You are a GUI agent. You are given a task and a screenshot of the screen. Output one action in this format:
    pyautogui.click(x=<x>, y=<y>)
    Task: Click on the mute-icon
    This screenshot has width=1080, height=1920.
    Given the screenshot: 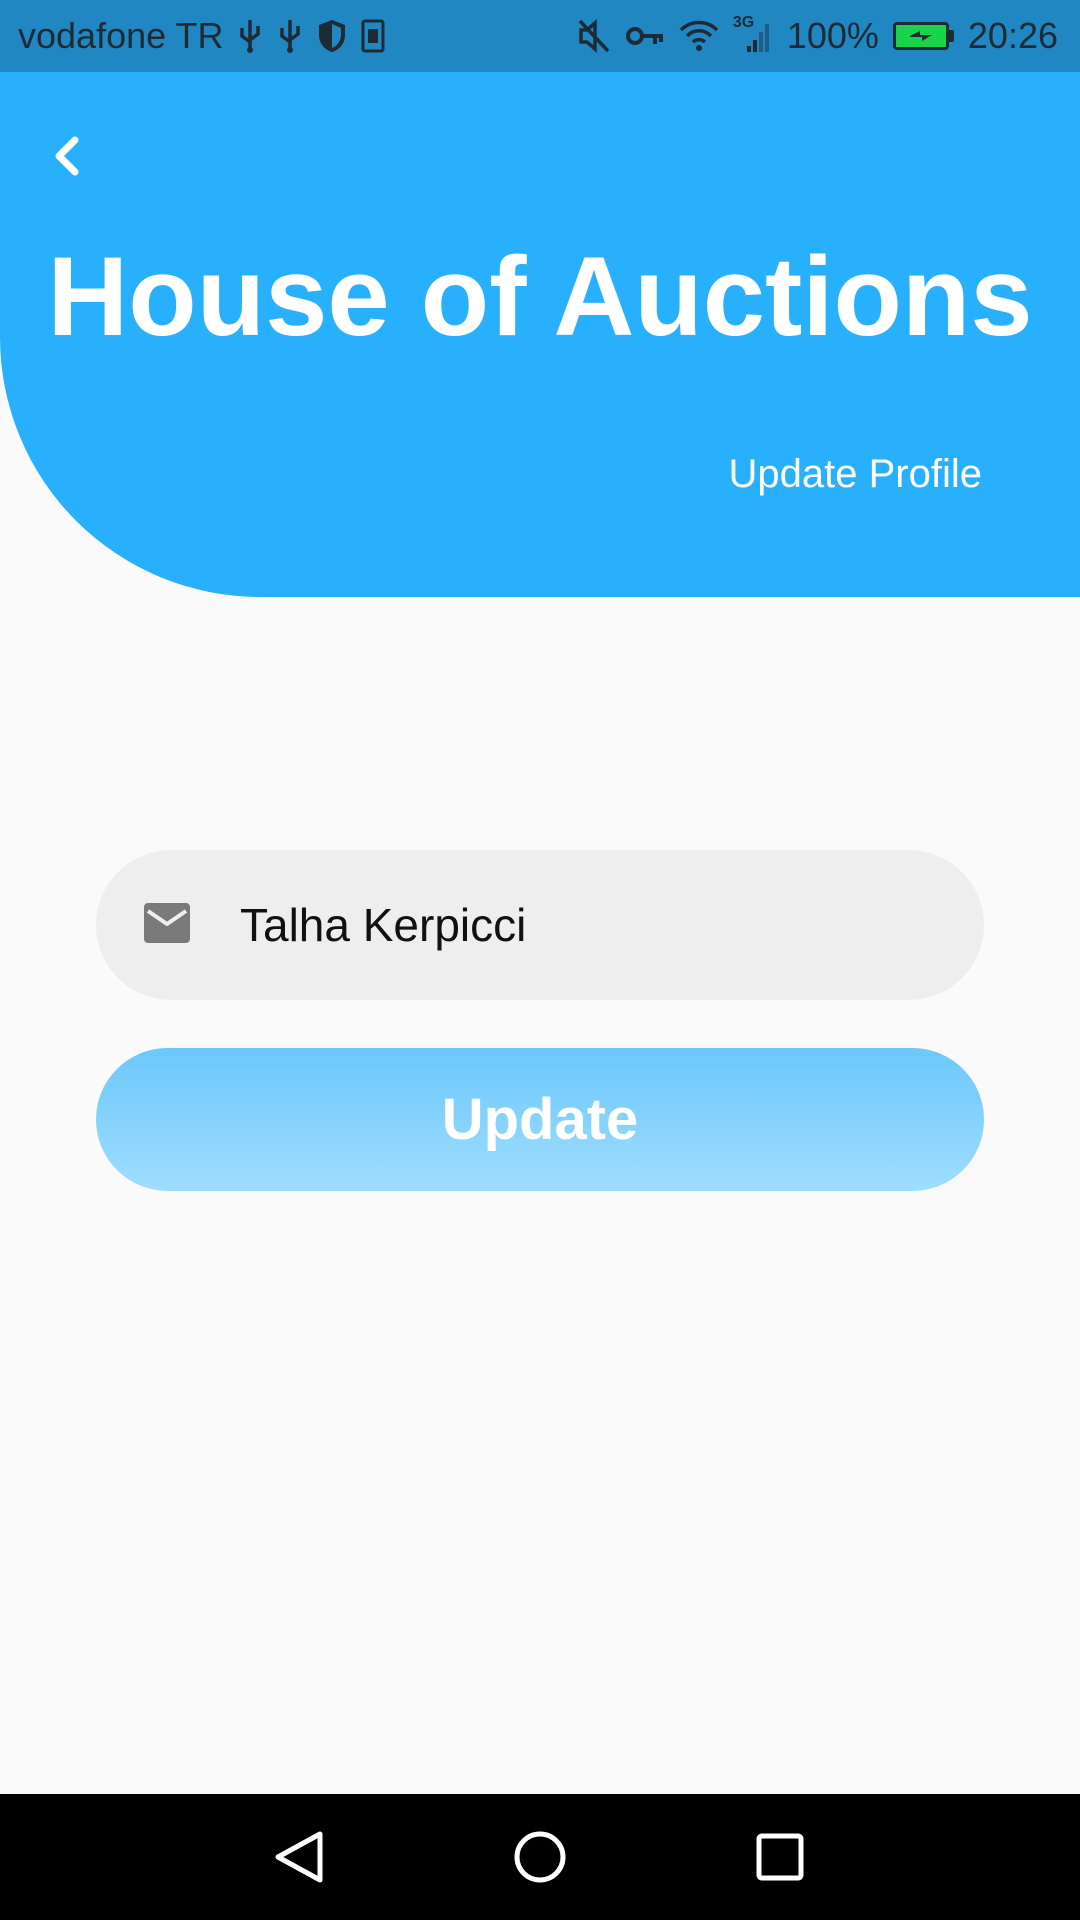 What is the action you would take?
    pyautogui.click(x=594, y=36)
    